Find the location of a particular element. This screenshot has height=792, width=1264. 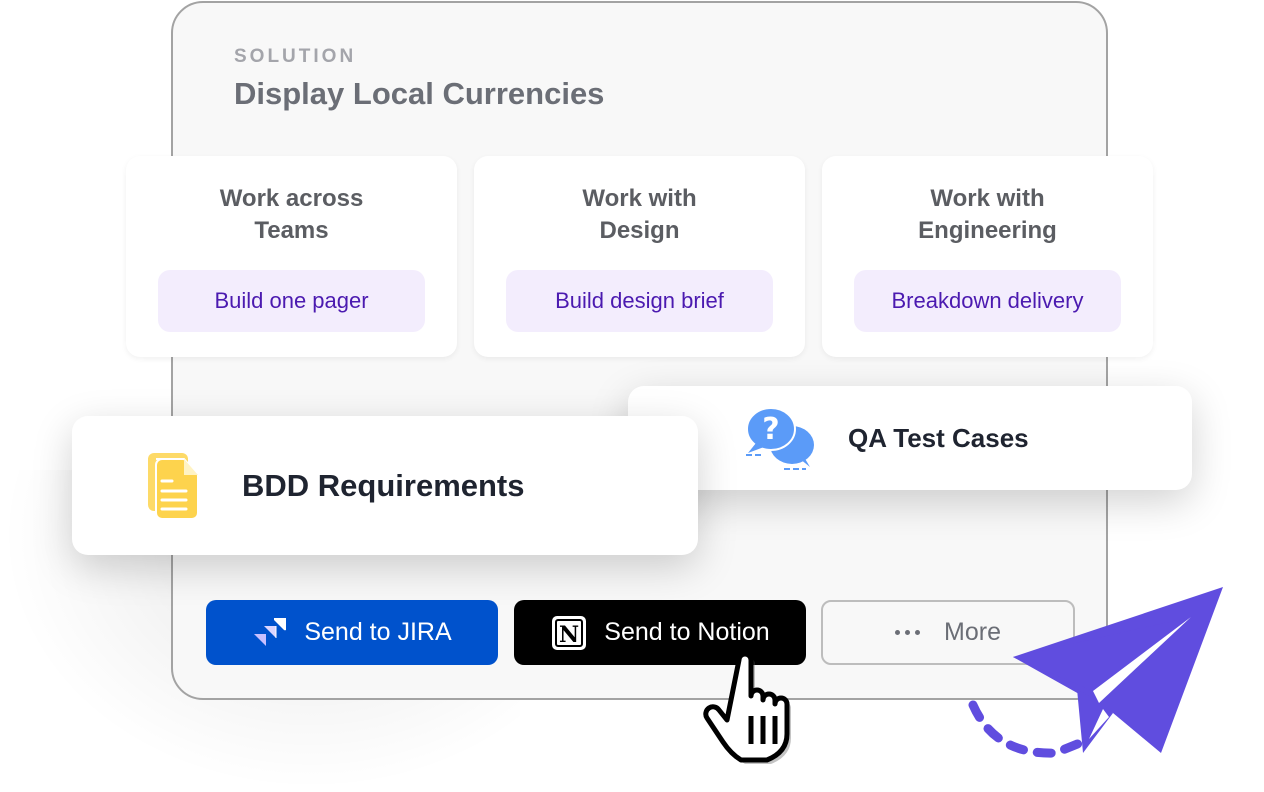

more-dots-icon is located at coordinates (908, 632).